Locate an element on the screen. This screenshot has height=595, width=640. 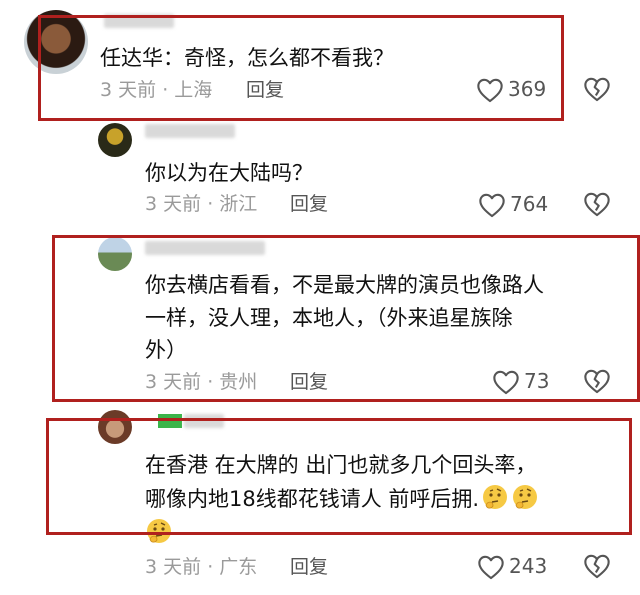
like-button: 764 is located at coordinates (523, 205).